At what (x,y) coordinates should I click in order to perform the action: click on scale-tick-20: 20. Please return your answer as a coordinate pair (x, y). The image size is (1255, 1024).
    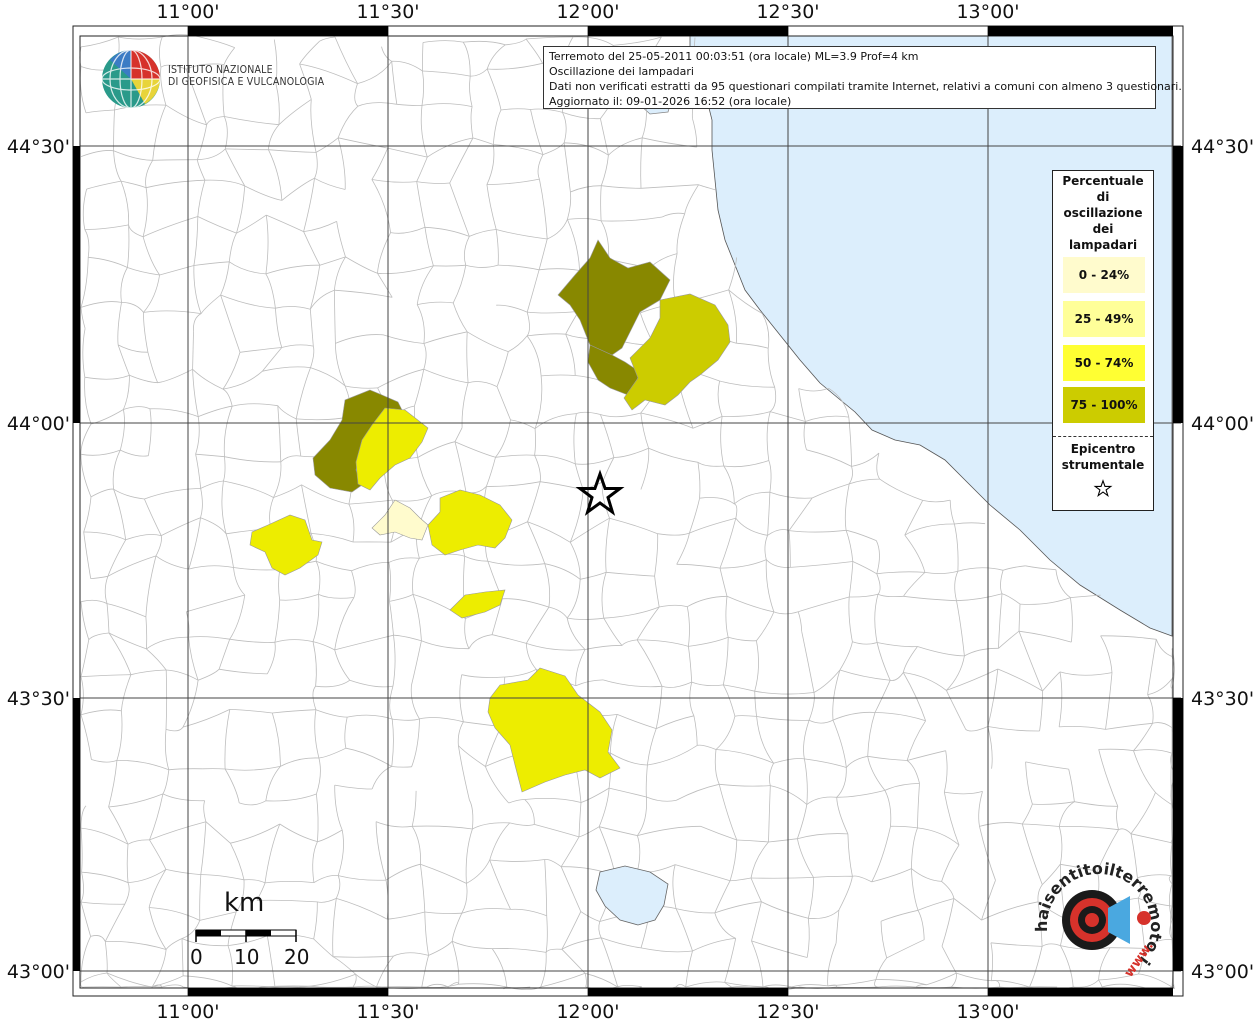
    Looking at the image, I should click on (297, 957).